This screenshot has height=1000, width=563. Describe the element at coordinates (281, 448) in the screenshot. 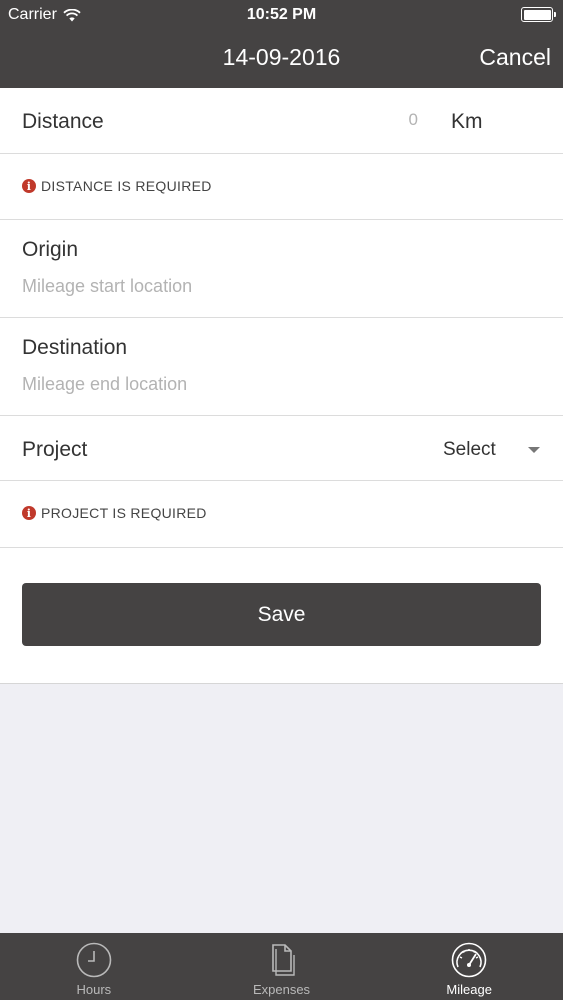

I see `project-row: Project Select` at that location.